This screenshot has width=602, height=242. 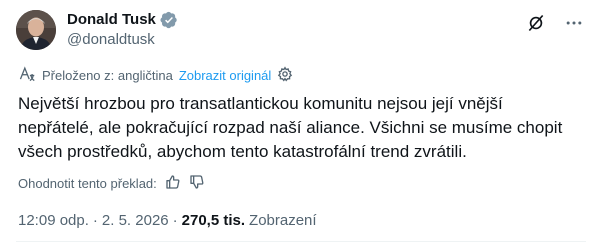 I want to click on verified-badge-icon, so click(x=169, y=20).